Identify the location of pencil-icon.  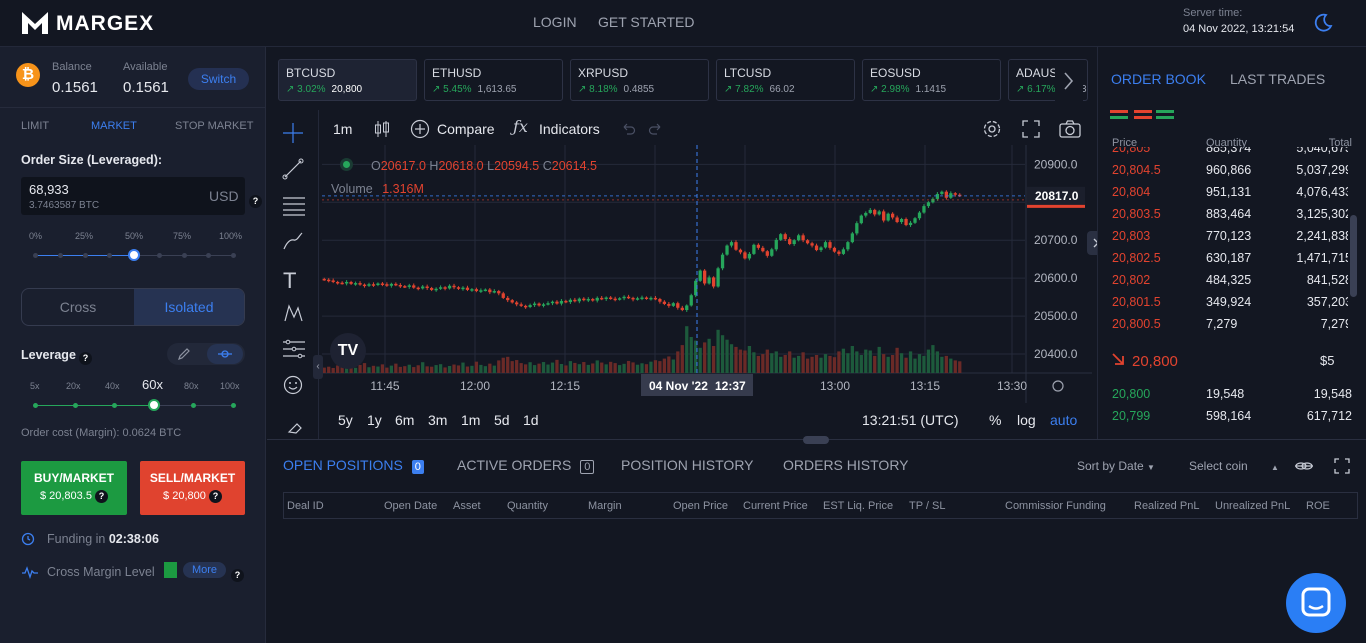
(184, 355).